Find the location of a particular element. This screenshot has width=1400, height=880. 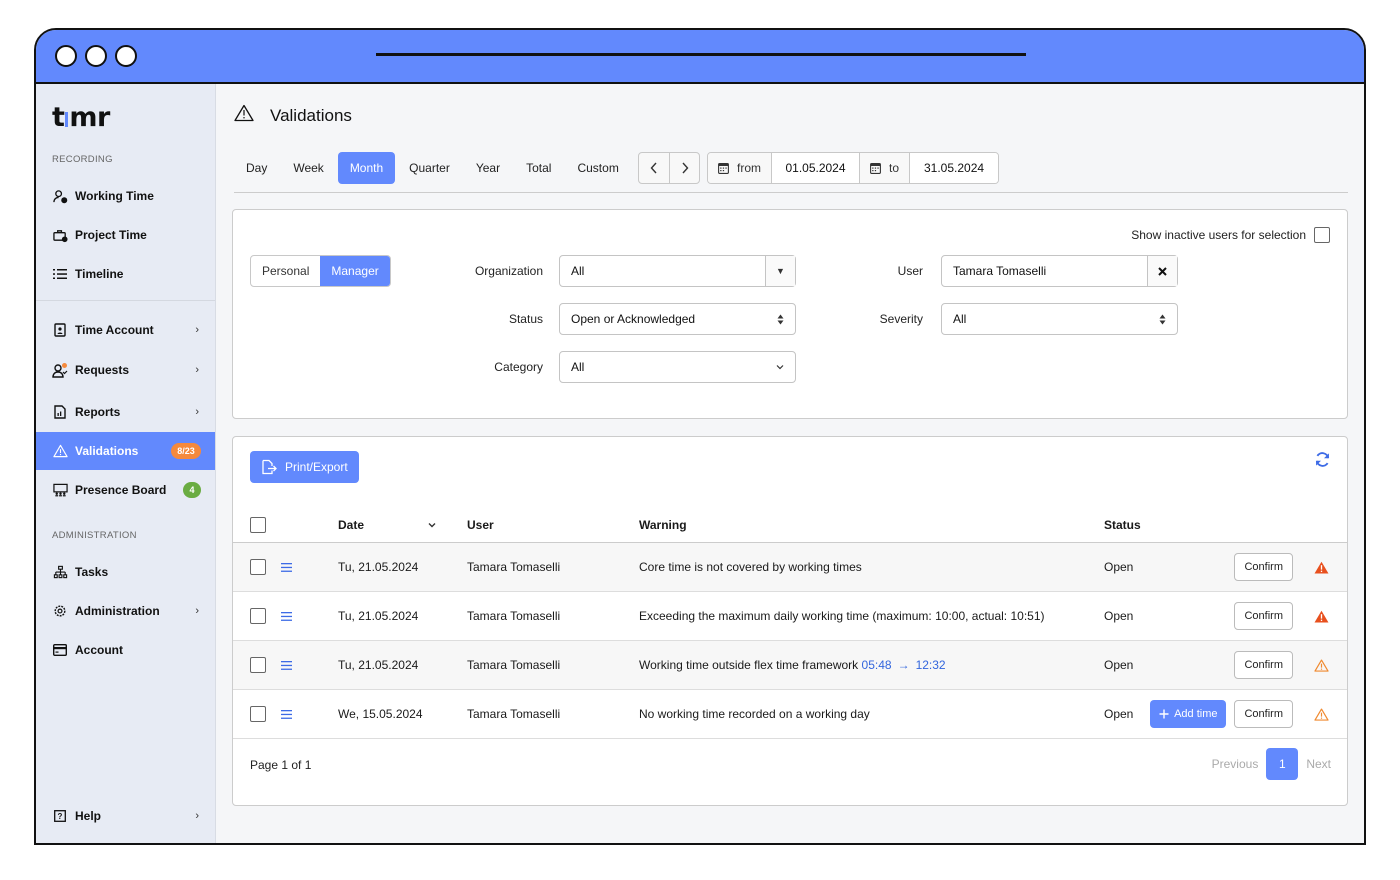

to-label-group: to is located at coordinates (885, 168).